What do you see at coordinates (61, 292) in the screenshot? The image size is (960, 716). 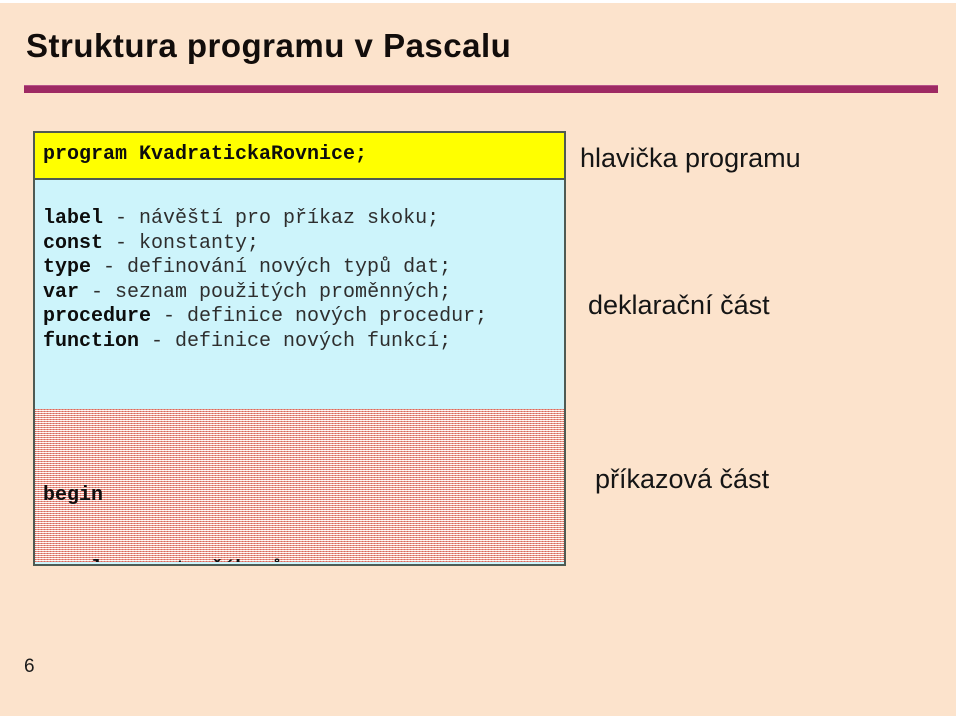 I see `declaration-keyword: var` at bounding box center [61, 292].